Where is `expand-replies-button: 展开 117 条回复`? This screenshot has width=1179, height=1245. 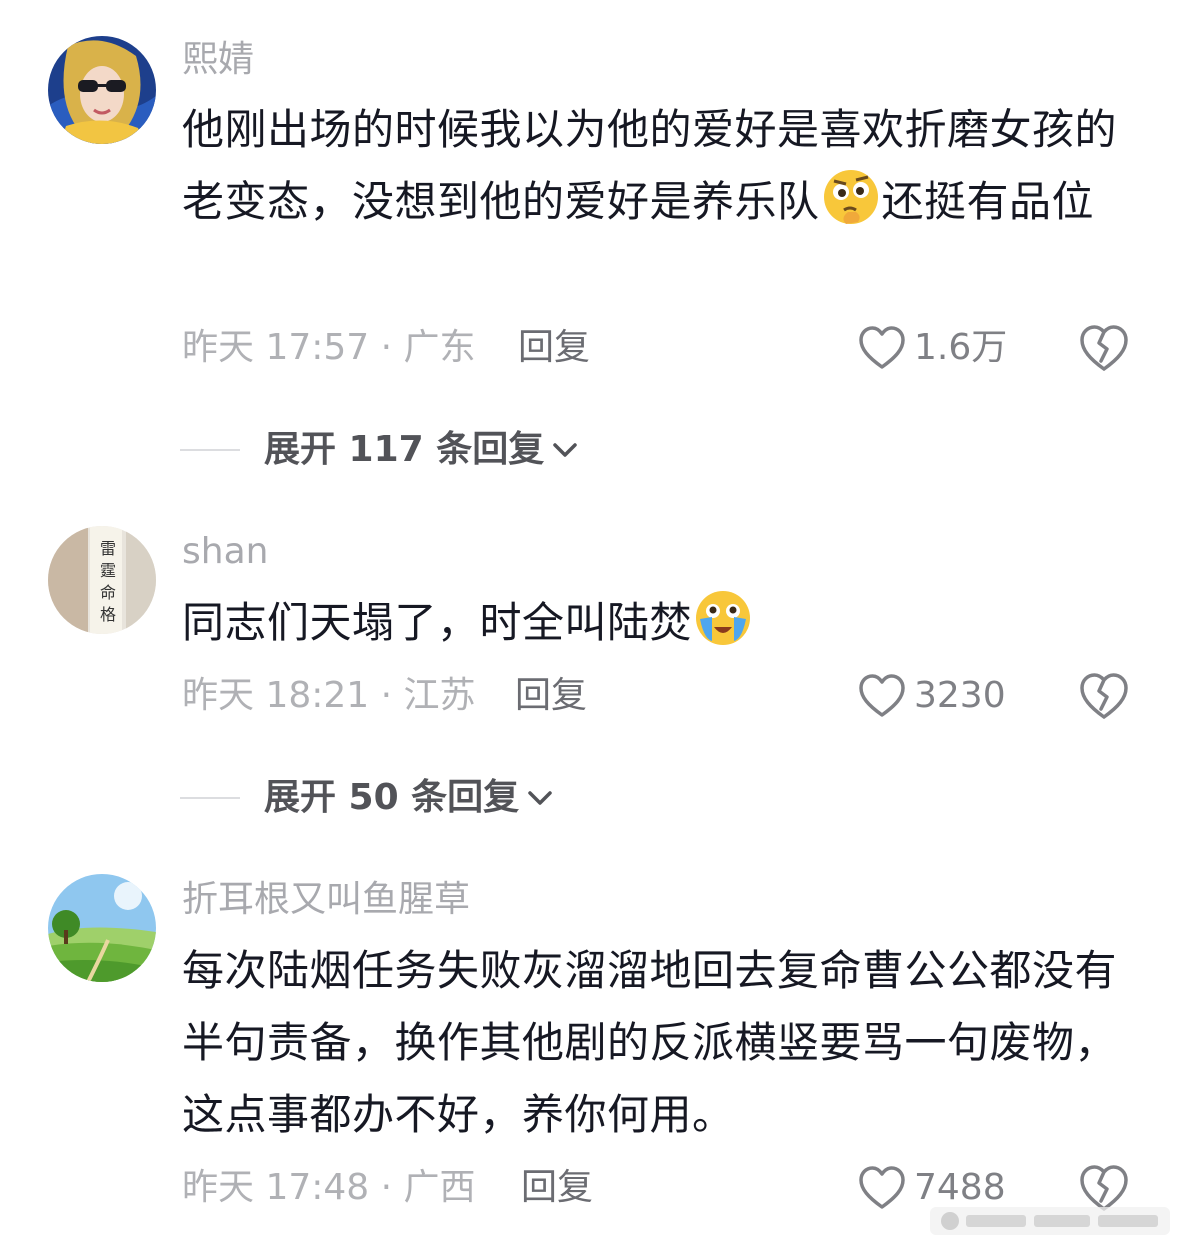
expand-replies-button: 展开 117 条回复 is located at coordinates (380, 450).